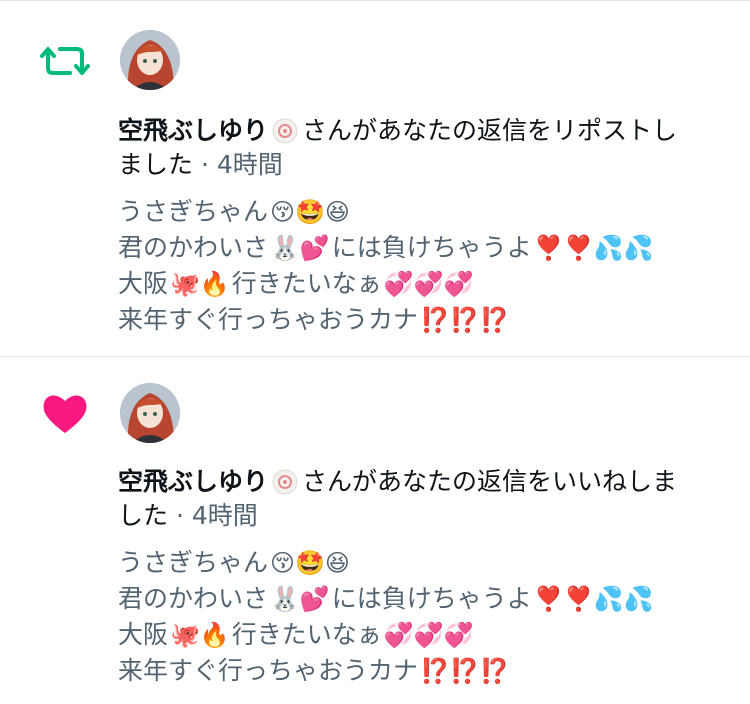 The width and height of the screenshot is (750, 704). I want to click on notification-headline: 空飛ぶしゆり さんがあなたの返信をリポストし ました · 4時間, so click(418, 148).